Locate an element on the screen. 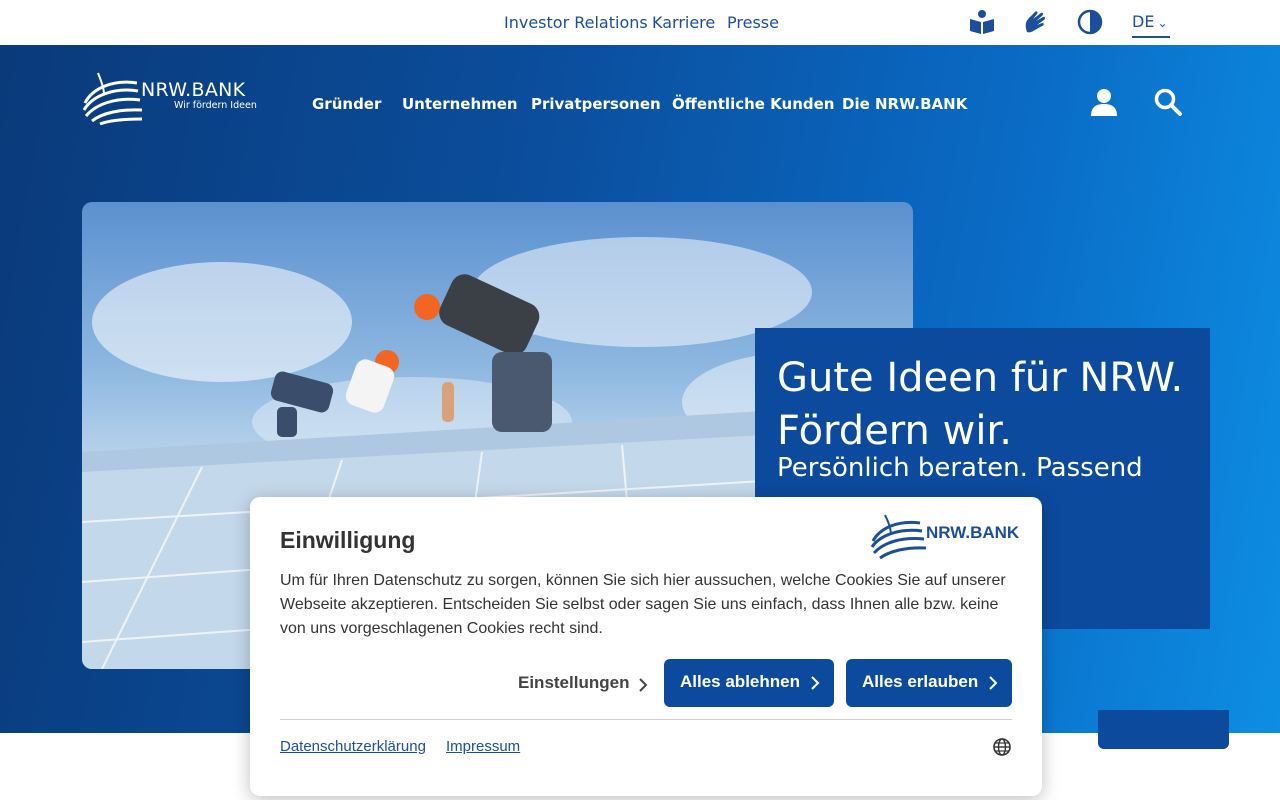  consent-logo-name: NRW.BANK is located at coordinates (973, 532).